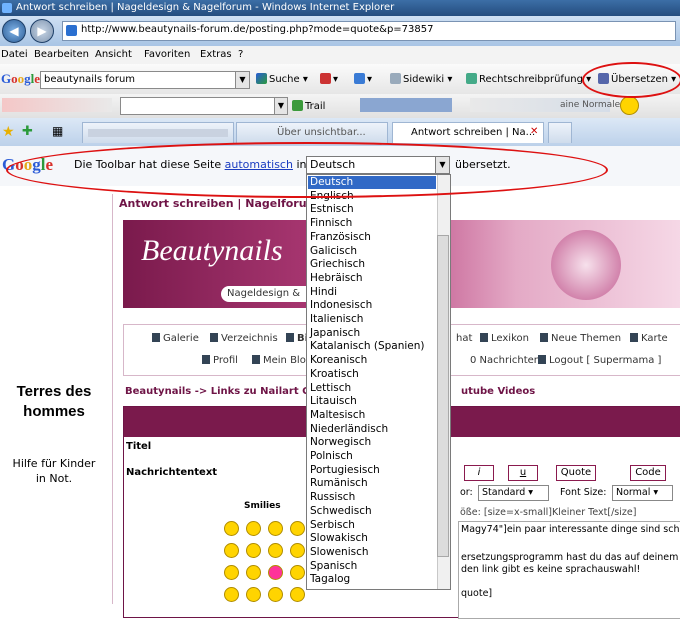 The height and width of the screenshot is (619, 680). What do you see at coordinates (14, 31) in the screenshot?
I see `back-button: ◀` at bounding box center [14, 31].